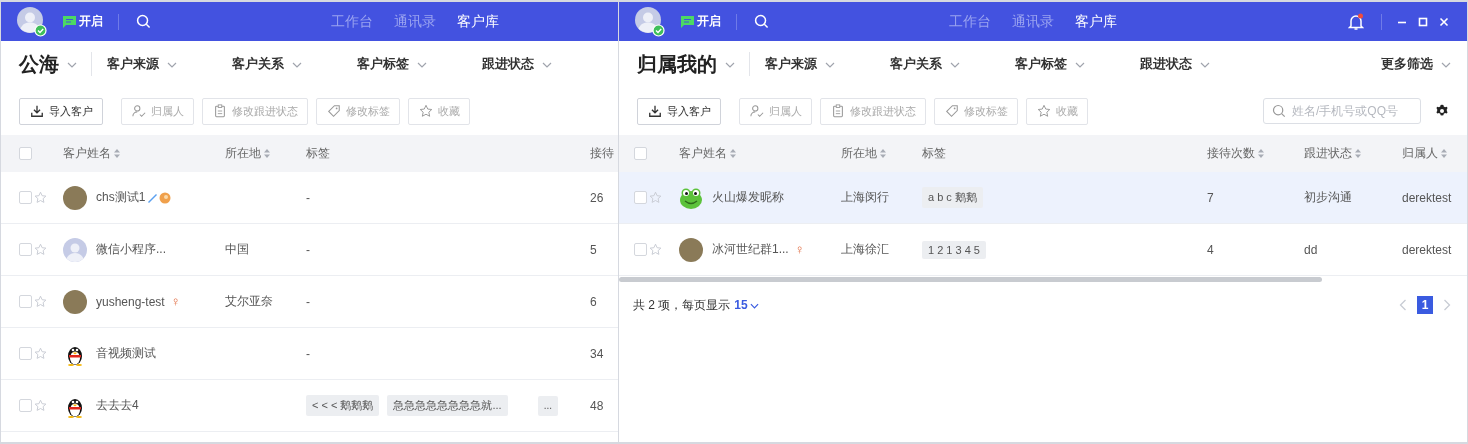  I want to click on customer-name: chs测试1, so click(121, 197).